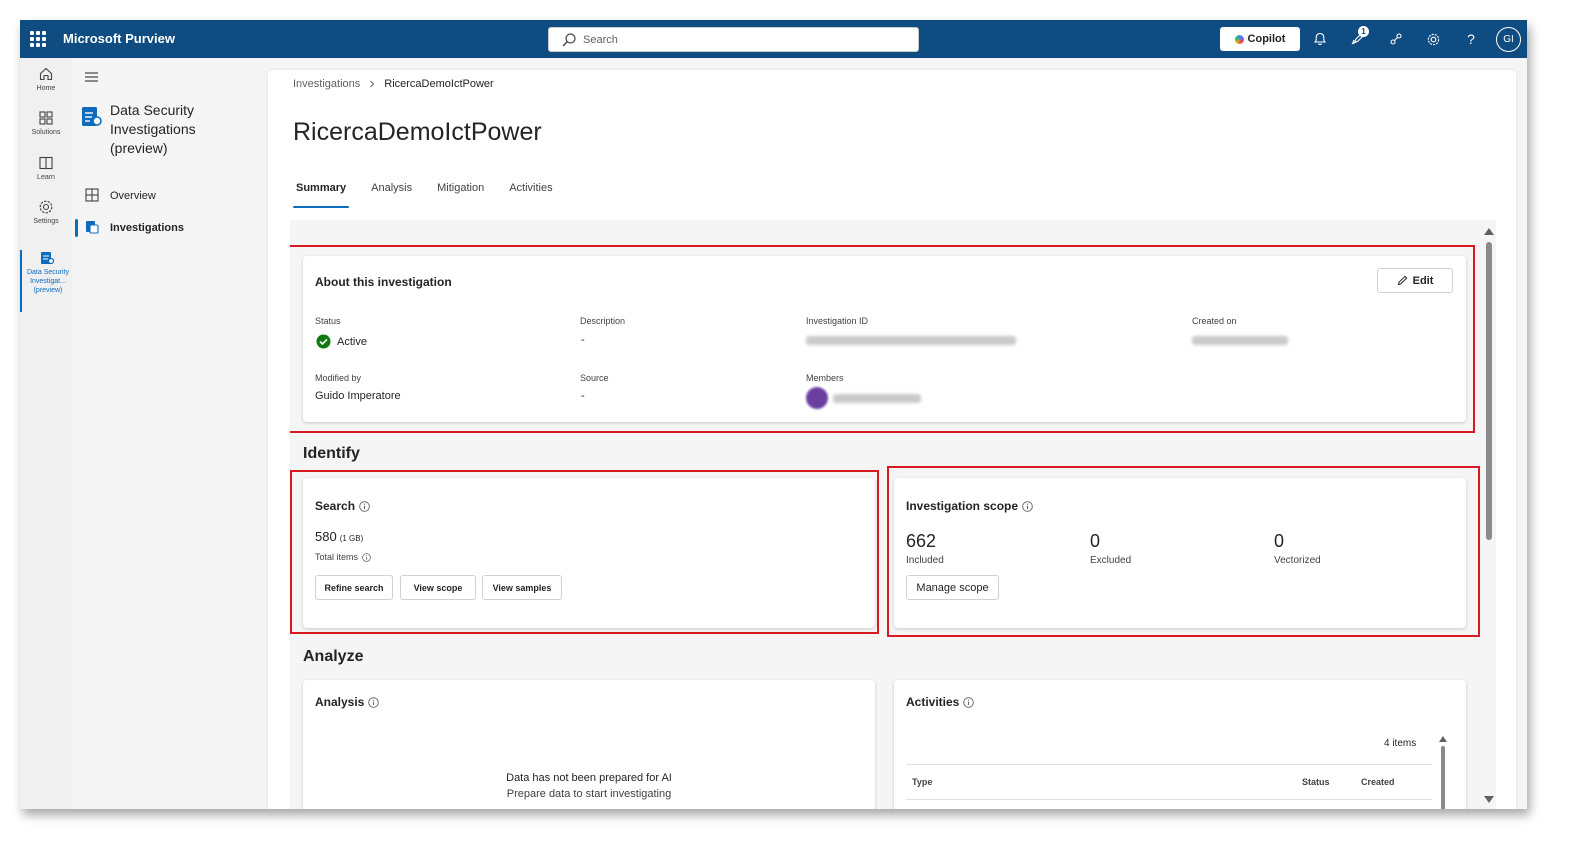 This screenshot has width=1588, height=861. I want to click on breadcrumb-parent: Investigations, so click(326, 84).